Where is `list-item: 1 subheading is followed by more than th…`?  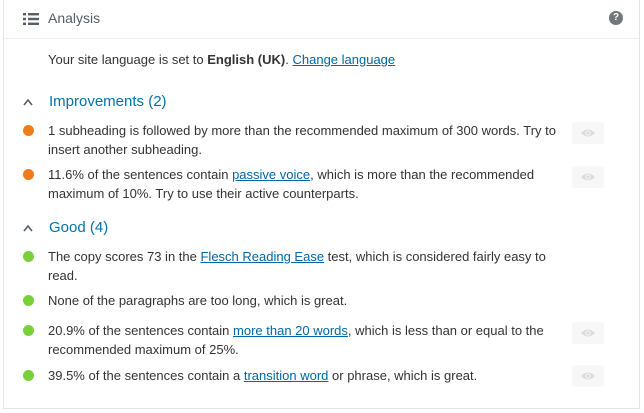
list-item: 1 subheading is followed by more than th… is located at coordinates (303, 140).